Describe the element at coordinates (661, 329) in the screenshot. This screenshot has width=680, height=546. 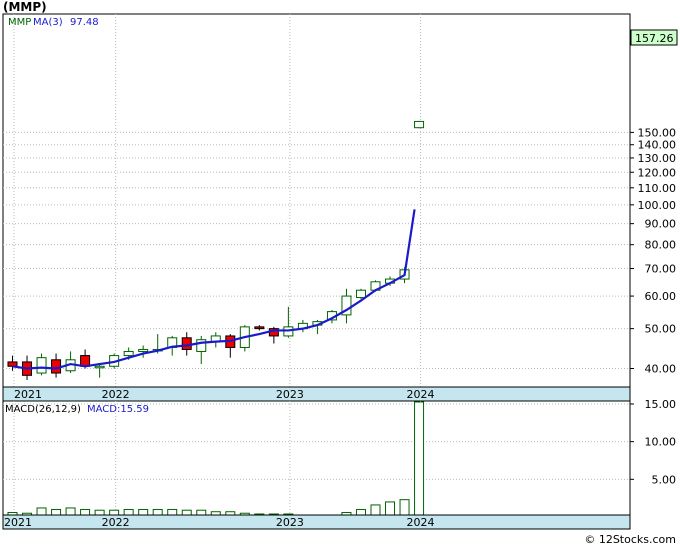
I see `price-tick-label: 50.00` at that location.